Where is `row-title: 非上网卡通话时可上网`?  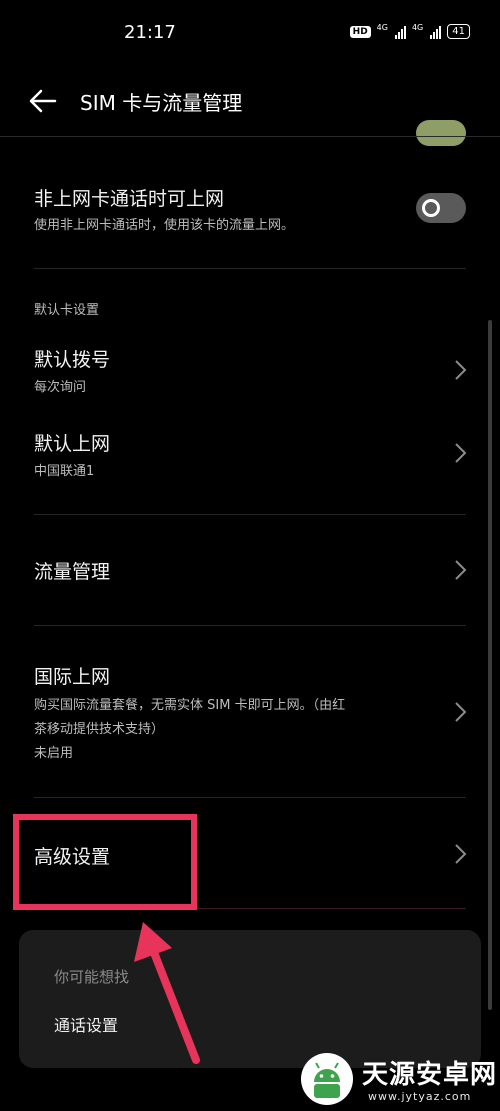 row-title: 非上网卡通话时可上网 is located at coordinates (129, 199).